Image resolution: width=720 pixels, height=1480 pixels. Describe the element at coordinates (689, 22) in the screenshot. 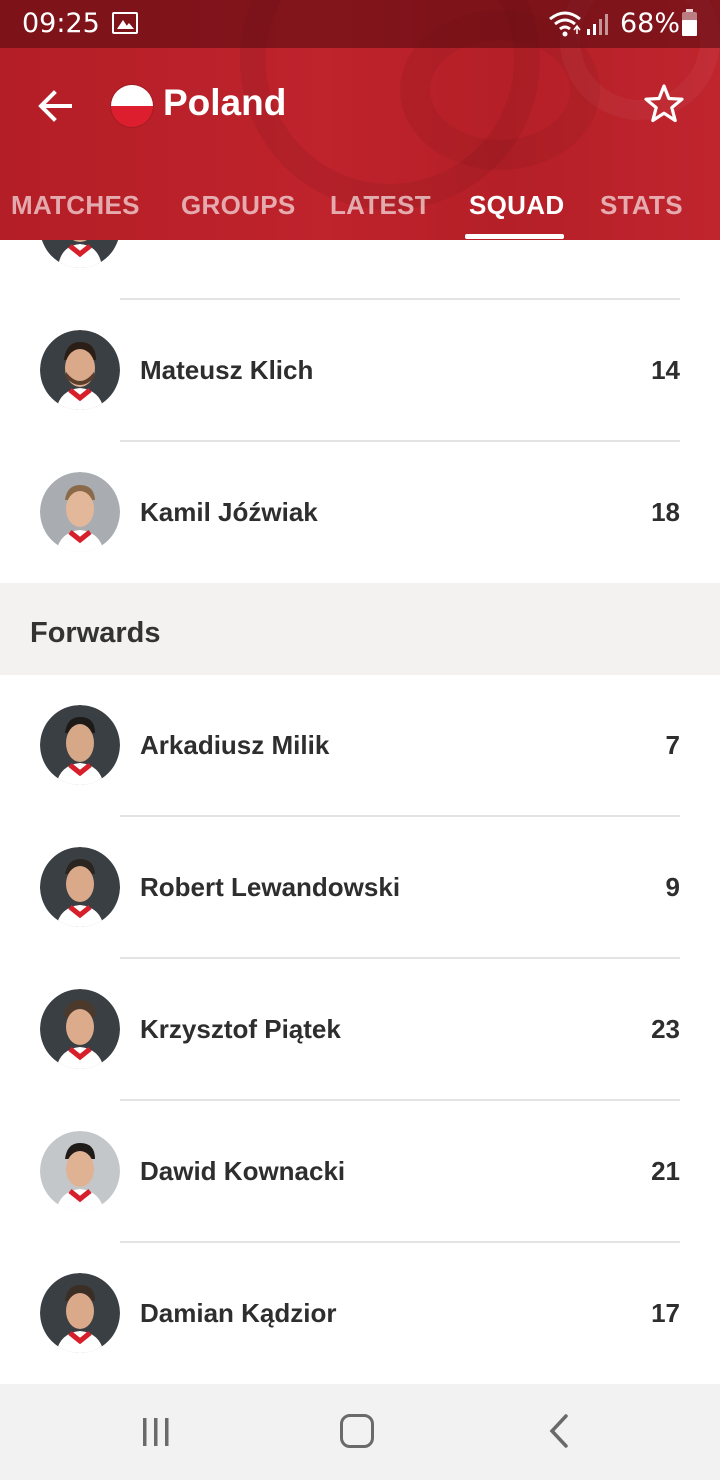

I see `battery-icon` at that location.